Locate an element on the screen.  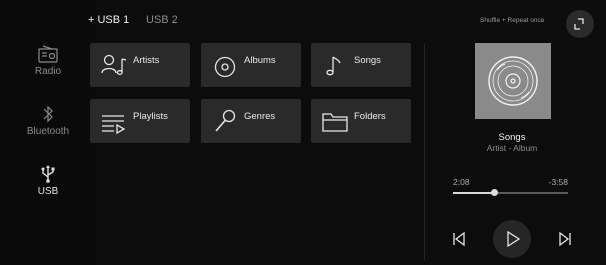
category-songs: Songs is located at coordinates (361, 65).